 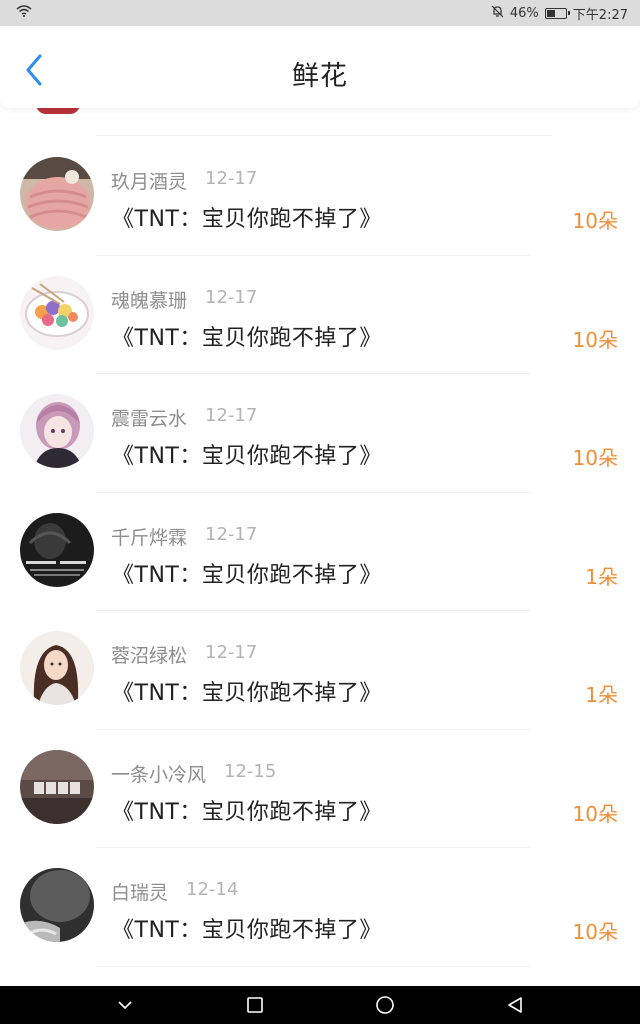 I want to click on mute-bell-icon, so click(x=497, y=13).